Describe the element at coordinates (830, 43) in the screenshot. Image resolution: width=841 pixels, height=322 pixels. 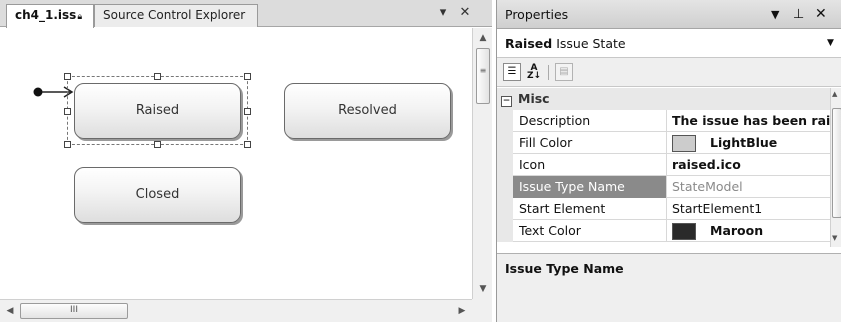
I see `chevron-down-icon: ▼` at that location.